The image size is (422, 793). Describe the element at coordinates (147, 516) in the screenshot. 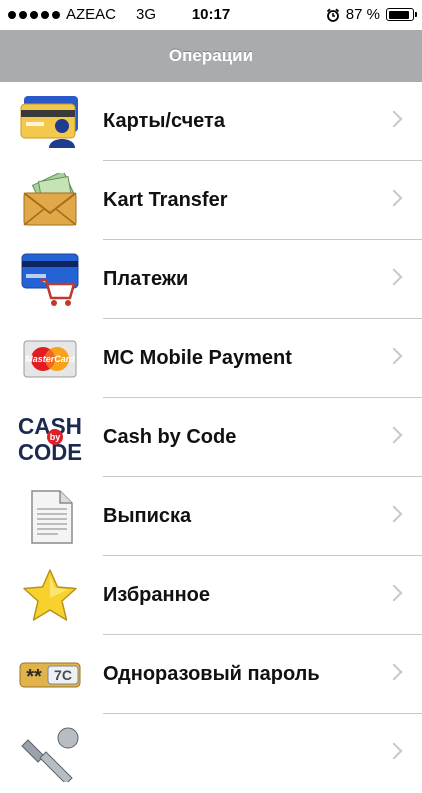

I see `menu-item-label: Выписка` at that location.